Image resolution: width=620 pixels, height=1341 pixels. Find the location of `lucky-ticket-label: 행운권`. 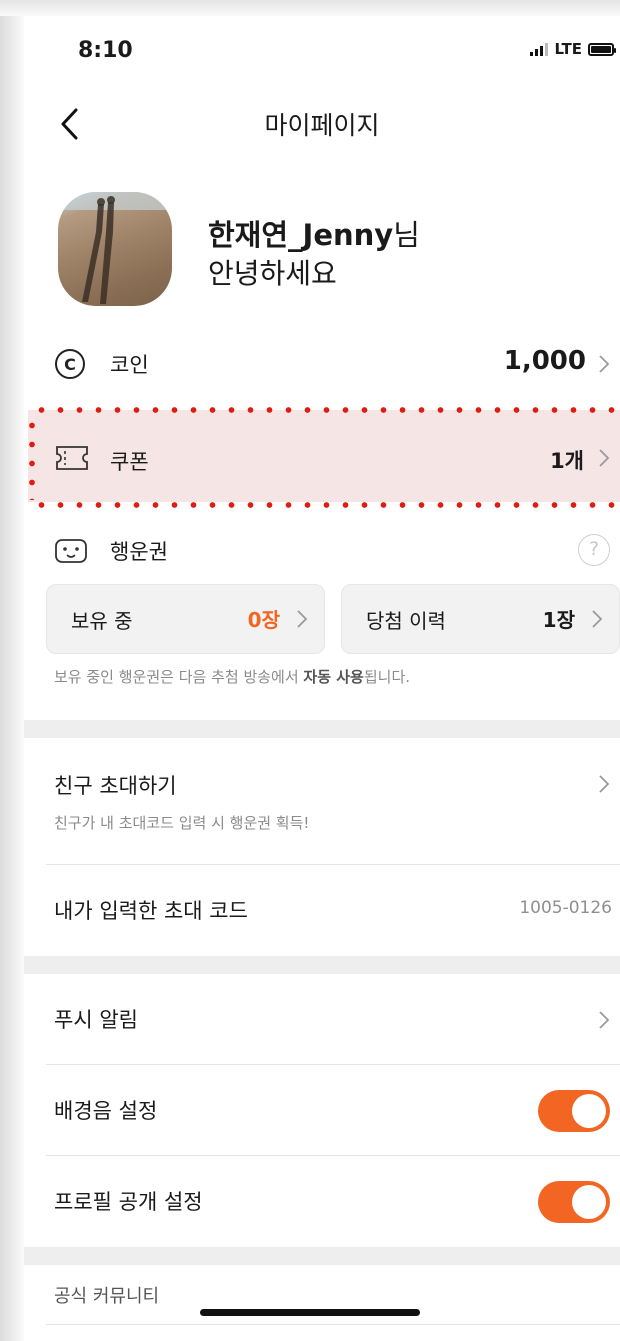

lucky-ticket-label: 행운권 is located at coordinates (139, 552).